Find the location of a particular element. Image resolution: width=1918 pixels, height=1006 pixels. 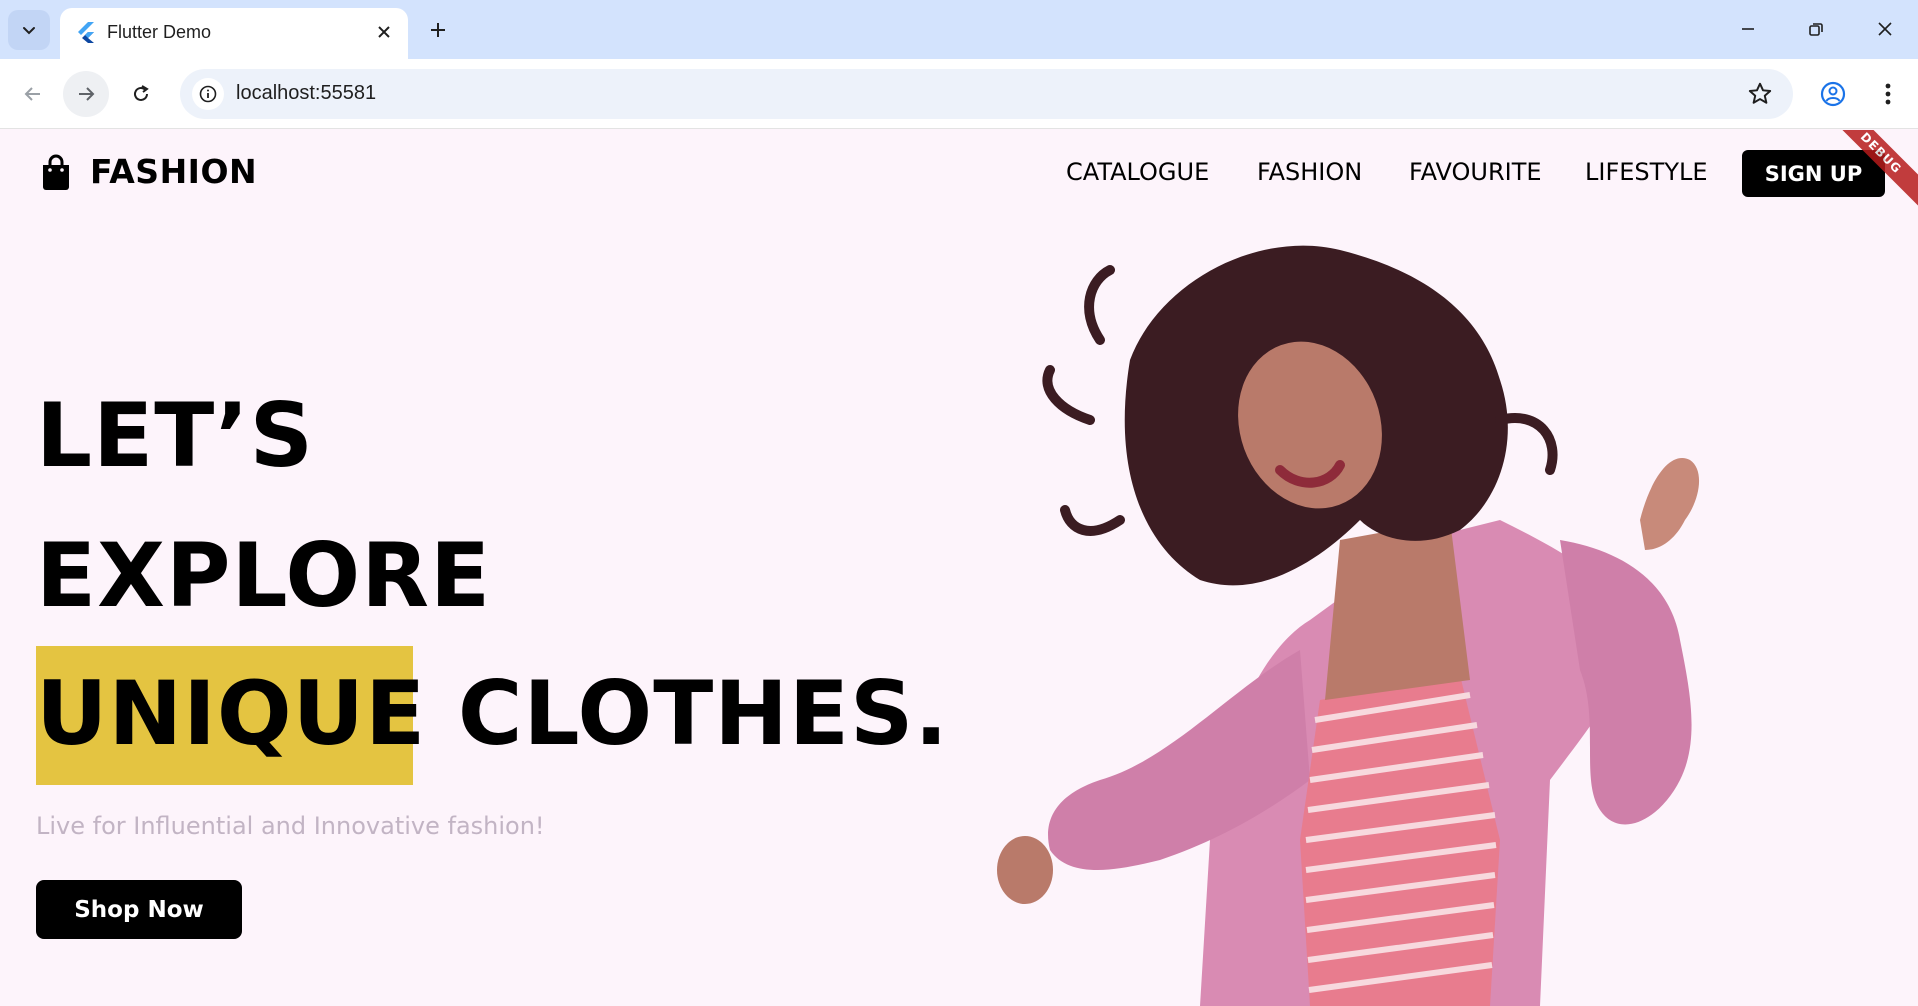

browser-tab: Flutter Demo is located at coordinates (234, 33).